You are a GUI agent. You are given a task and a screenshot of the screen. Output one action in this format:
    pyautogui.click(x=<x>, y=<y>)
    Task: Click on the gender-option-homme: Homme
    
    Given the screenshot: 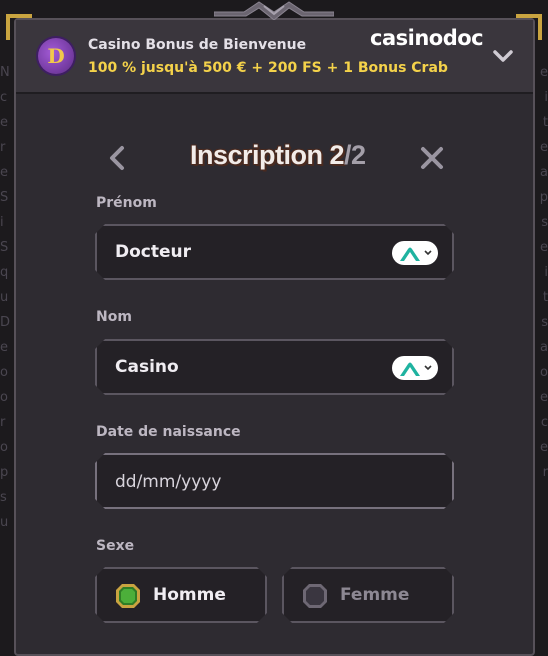 What is the action you would take?
    pyautogui.click(x=181, y=595)
    